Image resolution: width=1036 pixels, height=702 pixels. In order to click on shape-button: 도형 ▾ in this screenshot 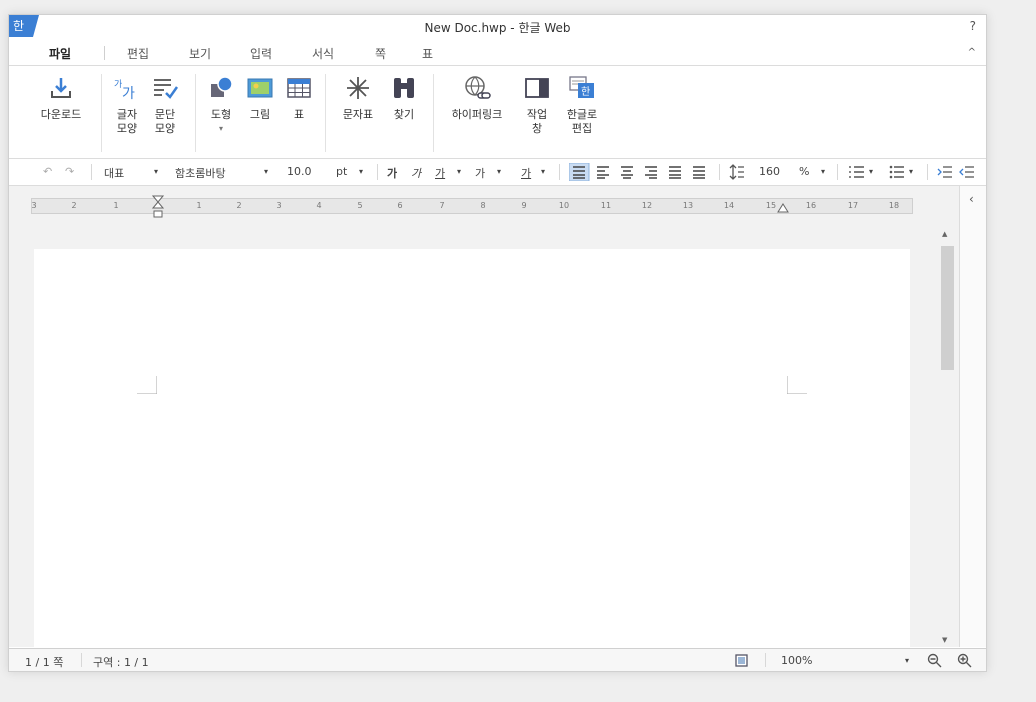, I will do `click(221, 105)`.